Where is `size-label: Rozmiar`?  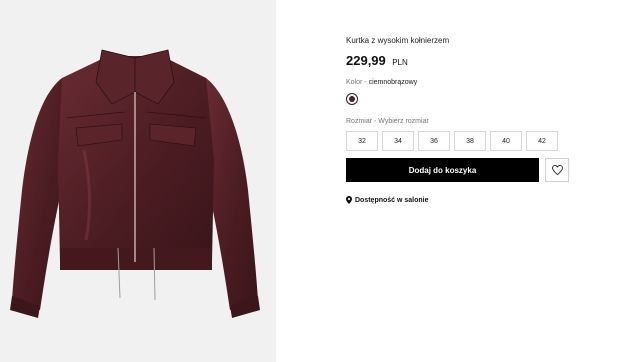 size-label: Rozmiar is located at coordinates (359, 121).